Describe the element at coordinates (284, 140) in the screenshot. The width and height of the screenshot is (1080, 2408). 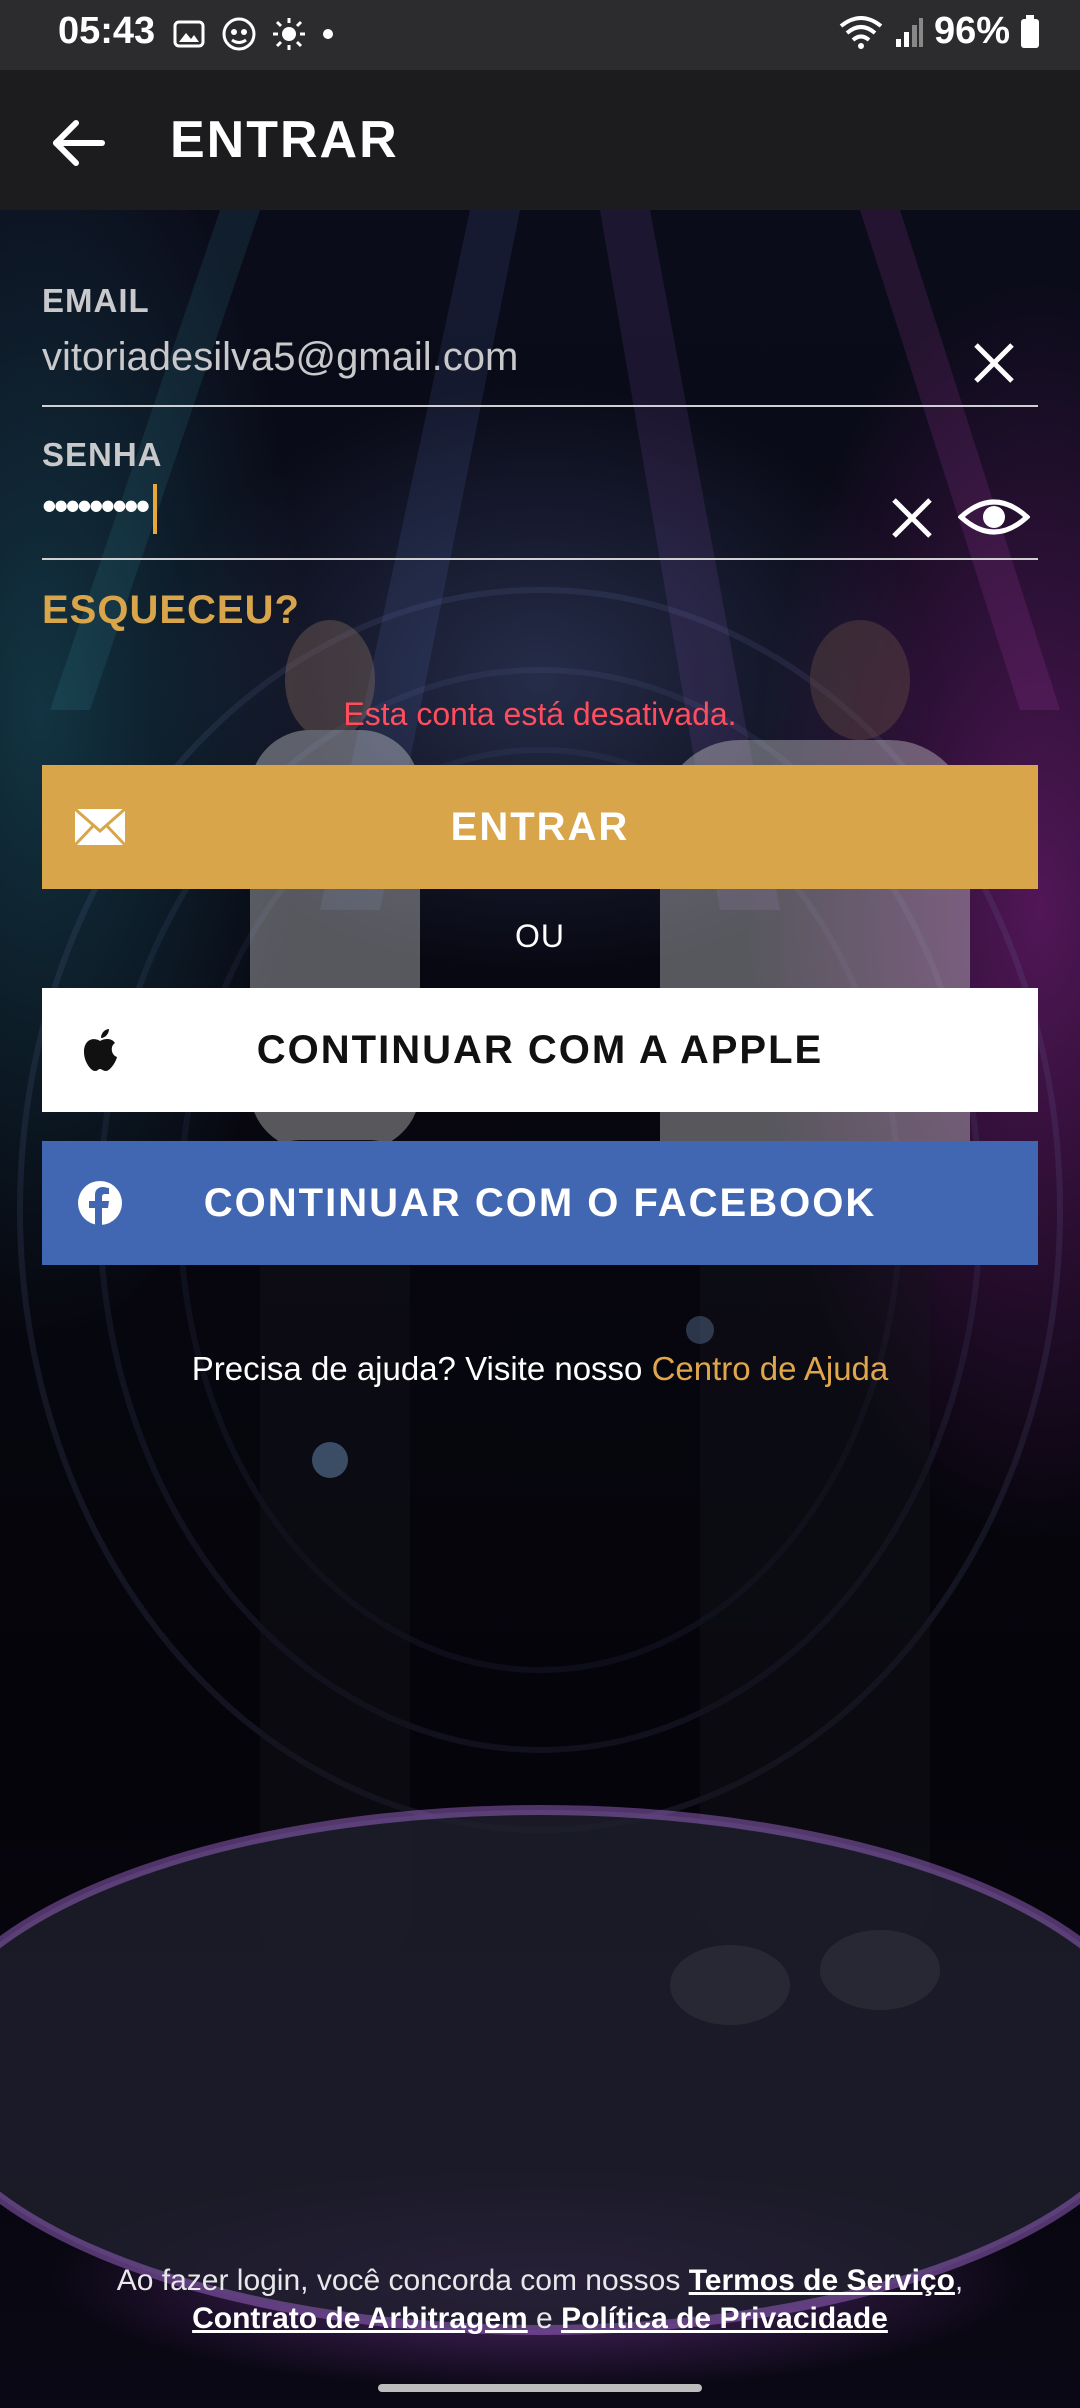
I see `page-title: ENTRAR` at that location.